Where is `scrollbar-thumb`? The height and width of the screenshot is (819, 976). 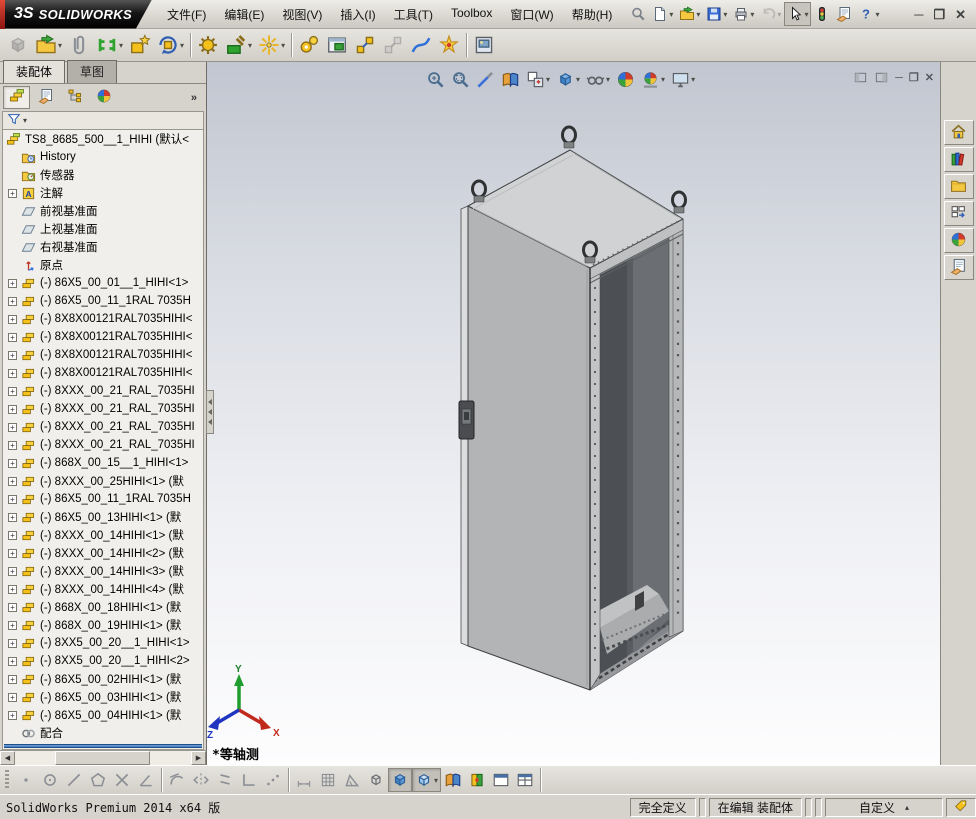
scrollbar-thumb is located at coordinates (102, 758).